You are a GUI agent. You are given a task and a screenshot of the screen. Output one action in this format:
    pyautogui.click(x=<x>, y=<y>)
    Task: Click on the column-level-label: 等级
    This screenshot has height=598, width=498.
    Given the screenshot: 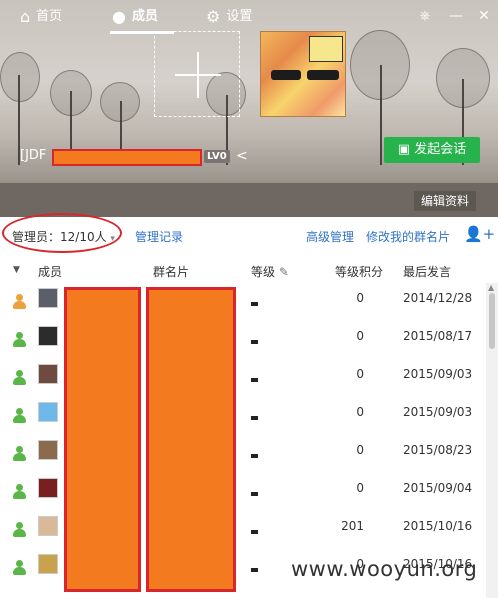 What is the action you would take?
    pyautogui.click(x=263, y=272)
    